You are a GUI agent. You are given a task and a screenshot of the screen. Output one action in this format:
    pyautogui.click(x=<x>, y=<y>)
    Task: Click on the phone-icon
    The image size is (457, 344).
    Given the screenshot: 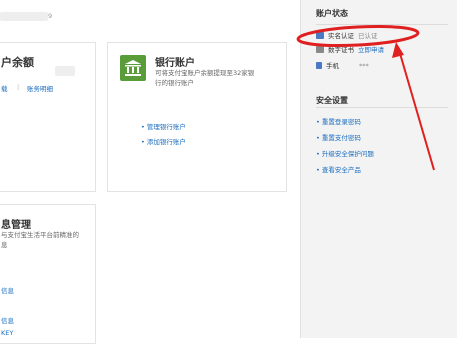 What is the action you would take?
    pyautogui.click(x=319, y=65)
    